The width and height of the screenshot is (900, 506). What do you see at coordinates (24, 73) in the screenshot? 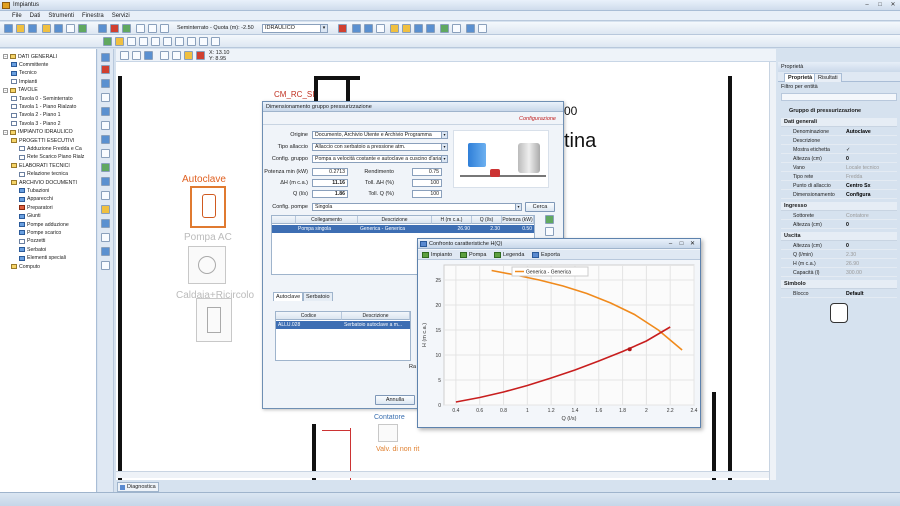
I see `tree-item: Tecnico` at bounding box center [24, 73].